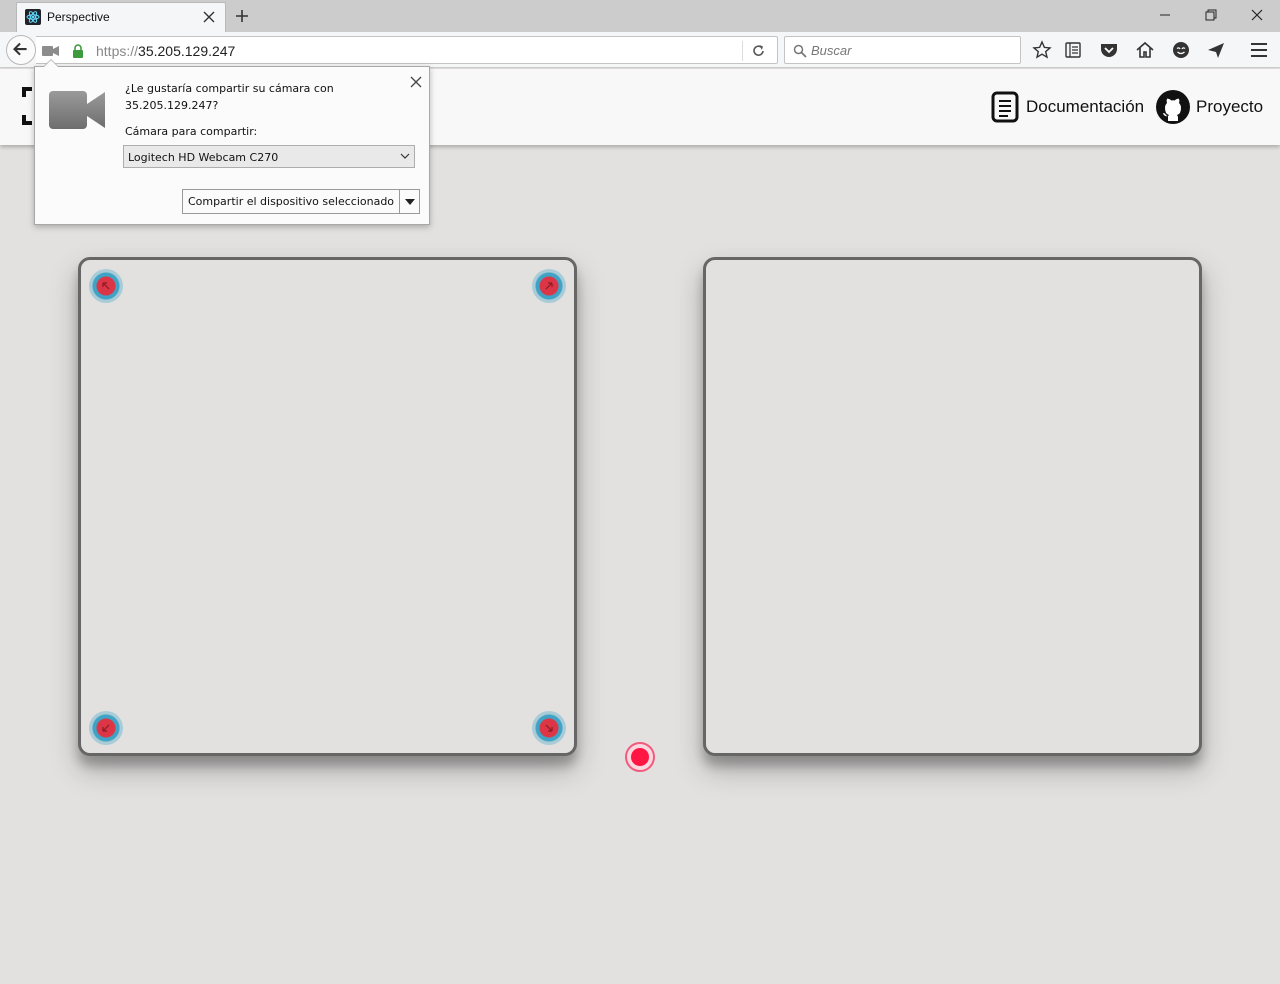  I want to click on url-text: https://35.205.129.247, so click(165, 51).